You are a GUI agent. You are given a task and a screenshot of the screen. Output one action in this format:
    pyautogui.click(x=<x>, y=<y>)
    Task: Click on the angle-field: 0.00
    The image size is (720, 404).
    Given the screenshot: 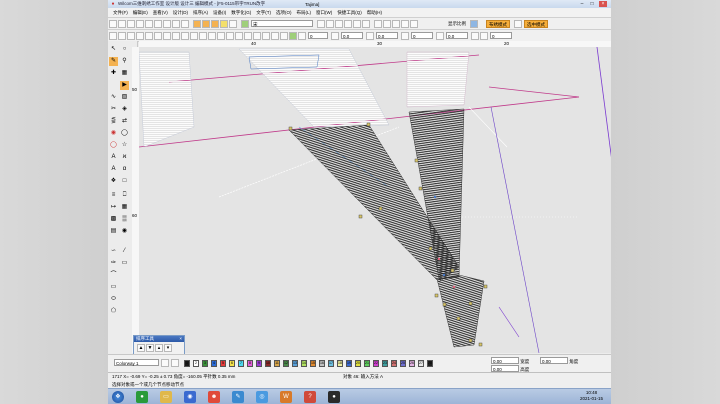 What is the action you would take?
    pyautogui.click(x=554, y=360)
    